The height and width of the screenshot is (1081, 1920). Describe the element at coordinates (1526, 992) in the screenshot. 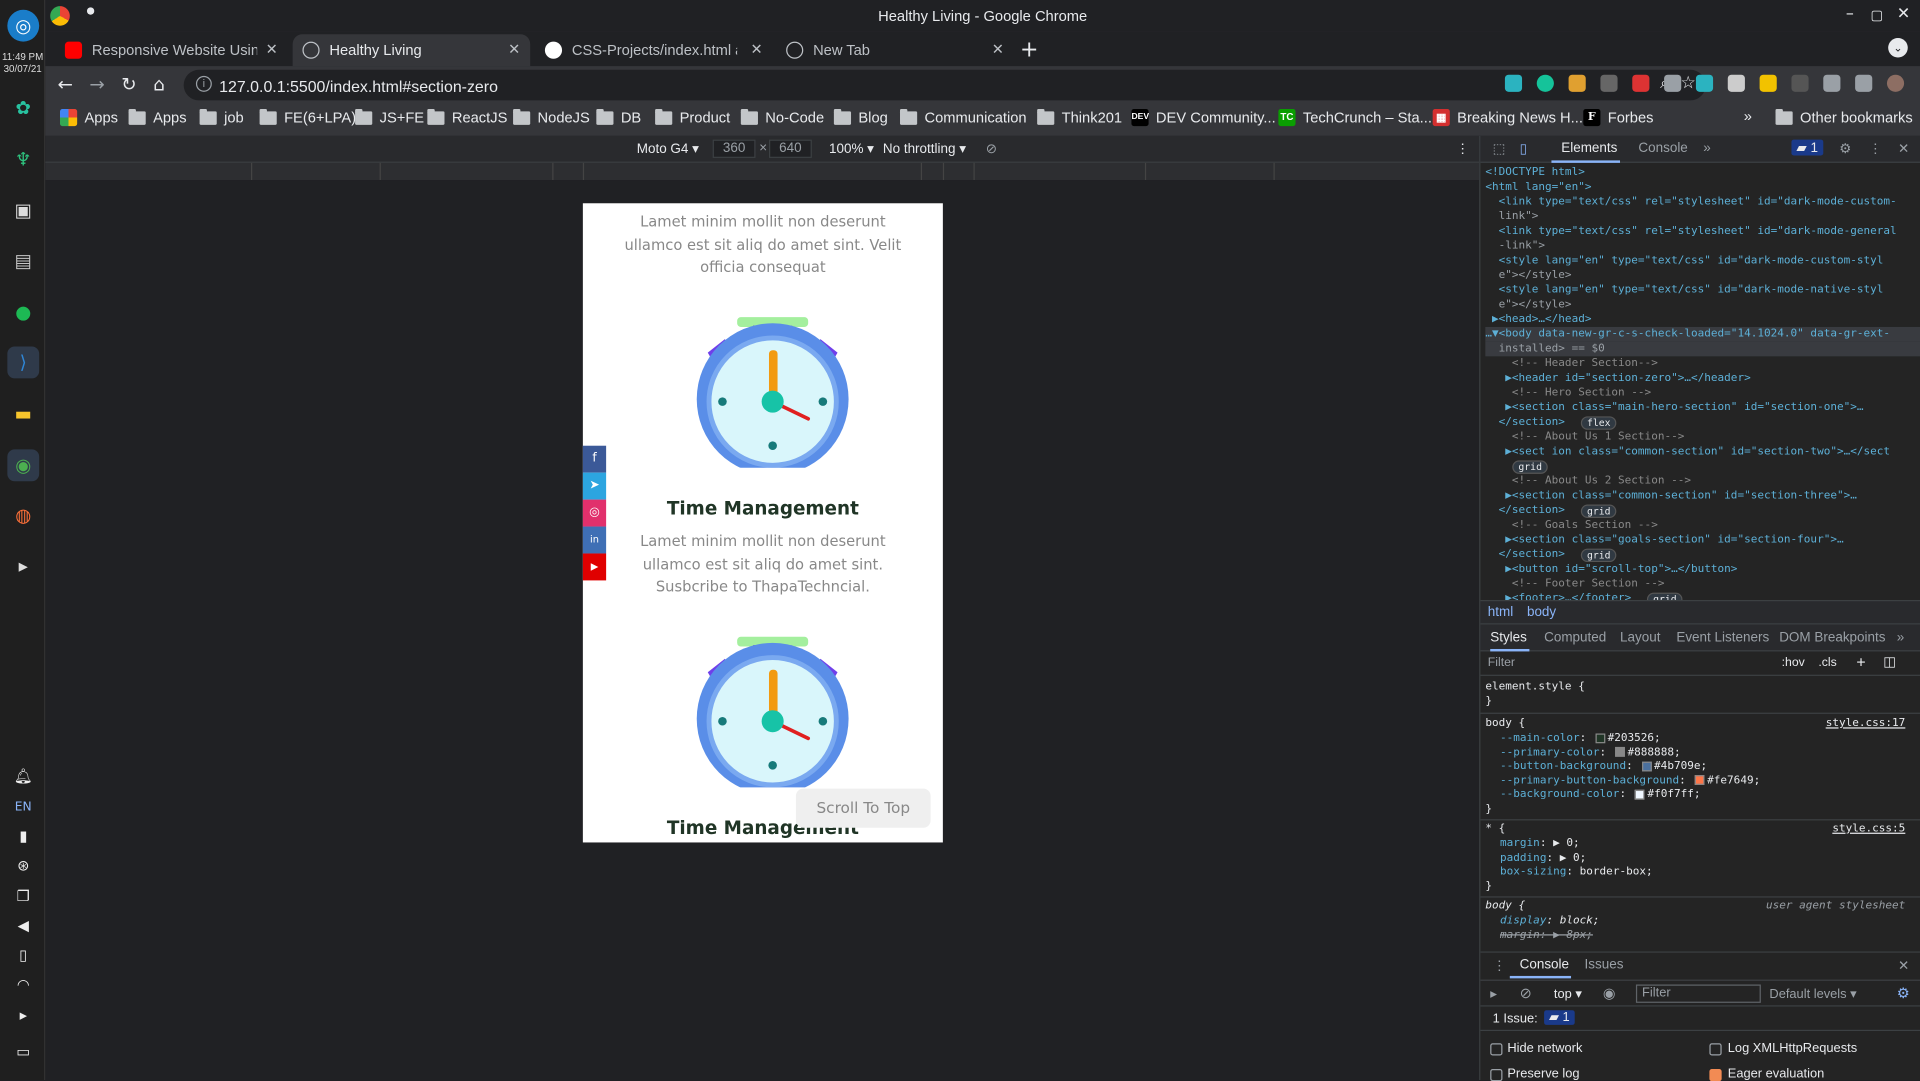

I see `clear-console-icon: ⊘` at that location.